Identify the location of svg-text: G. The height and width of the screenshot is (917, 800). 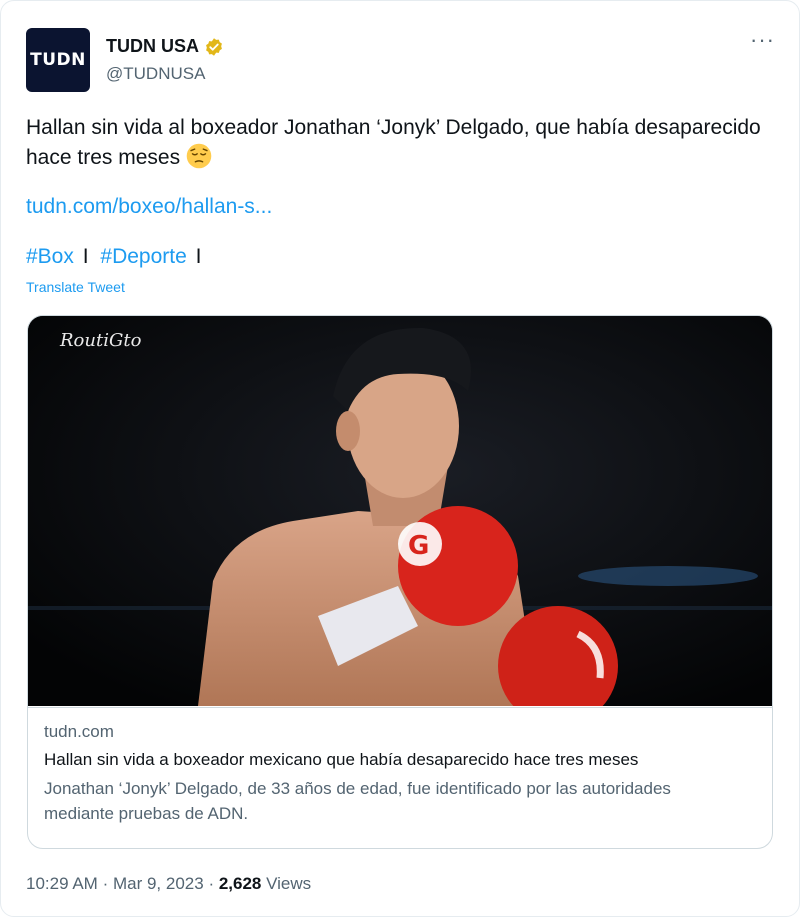
(418, 546).